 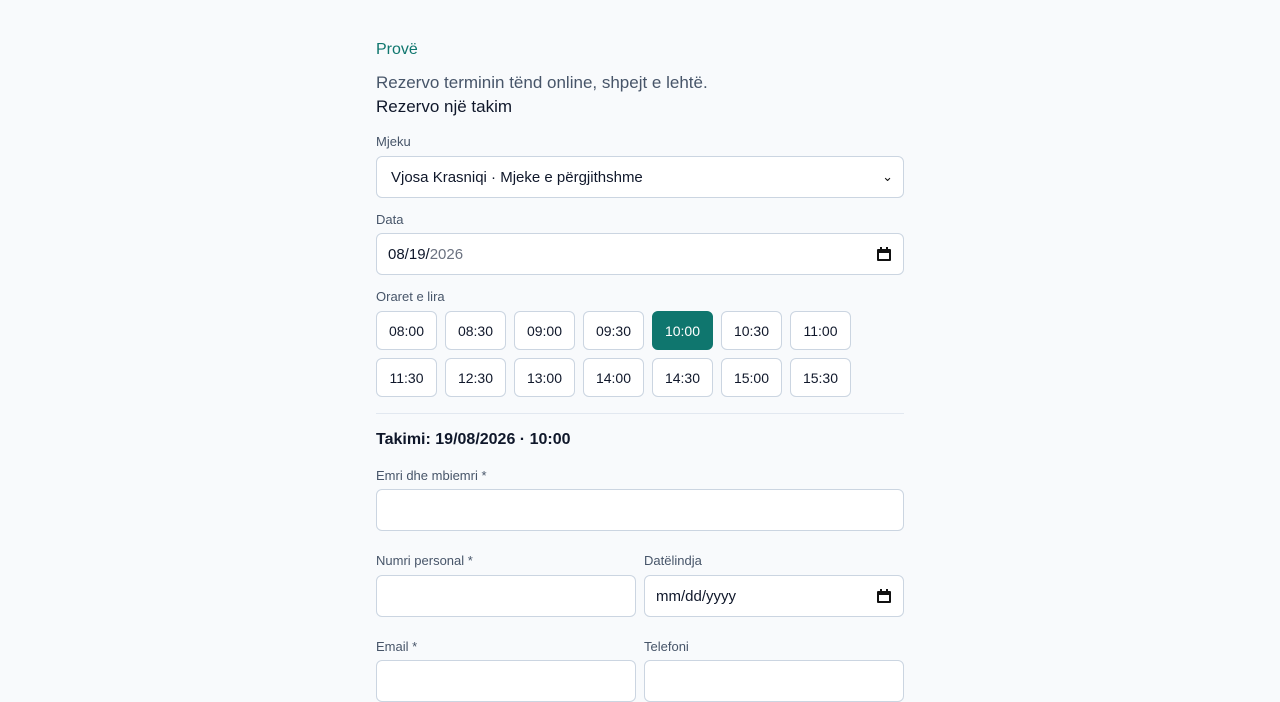 I want to click on date-input-value: 08/19/2026, so click(x=426, y=254).